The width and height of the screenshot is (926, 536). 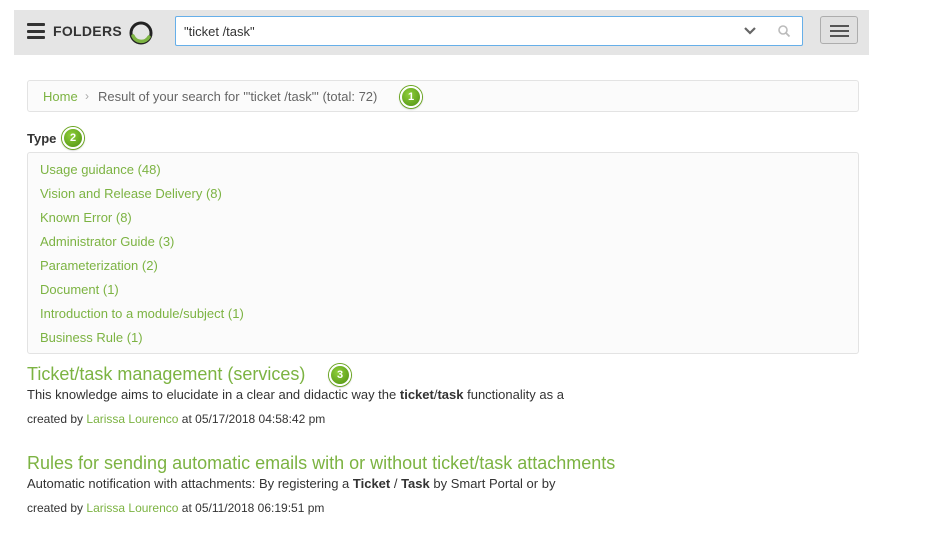 What do you see at coordinates (411, 97) in the screenshot?
I see `step-badge-1: 1` at bounding box center [411, 97].